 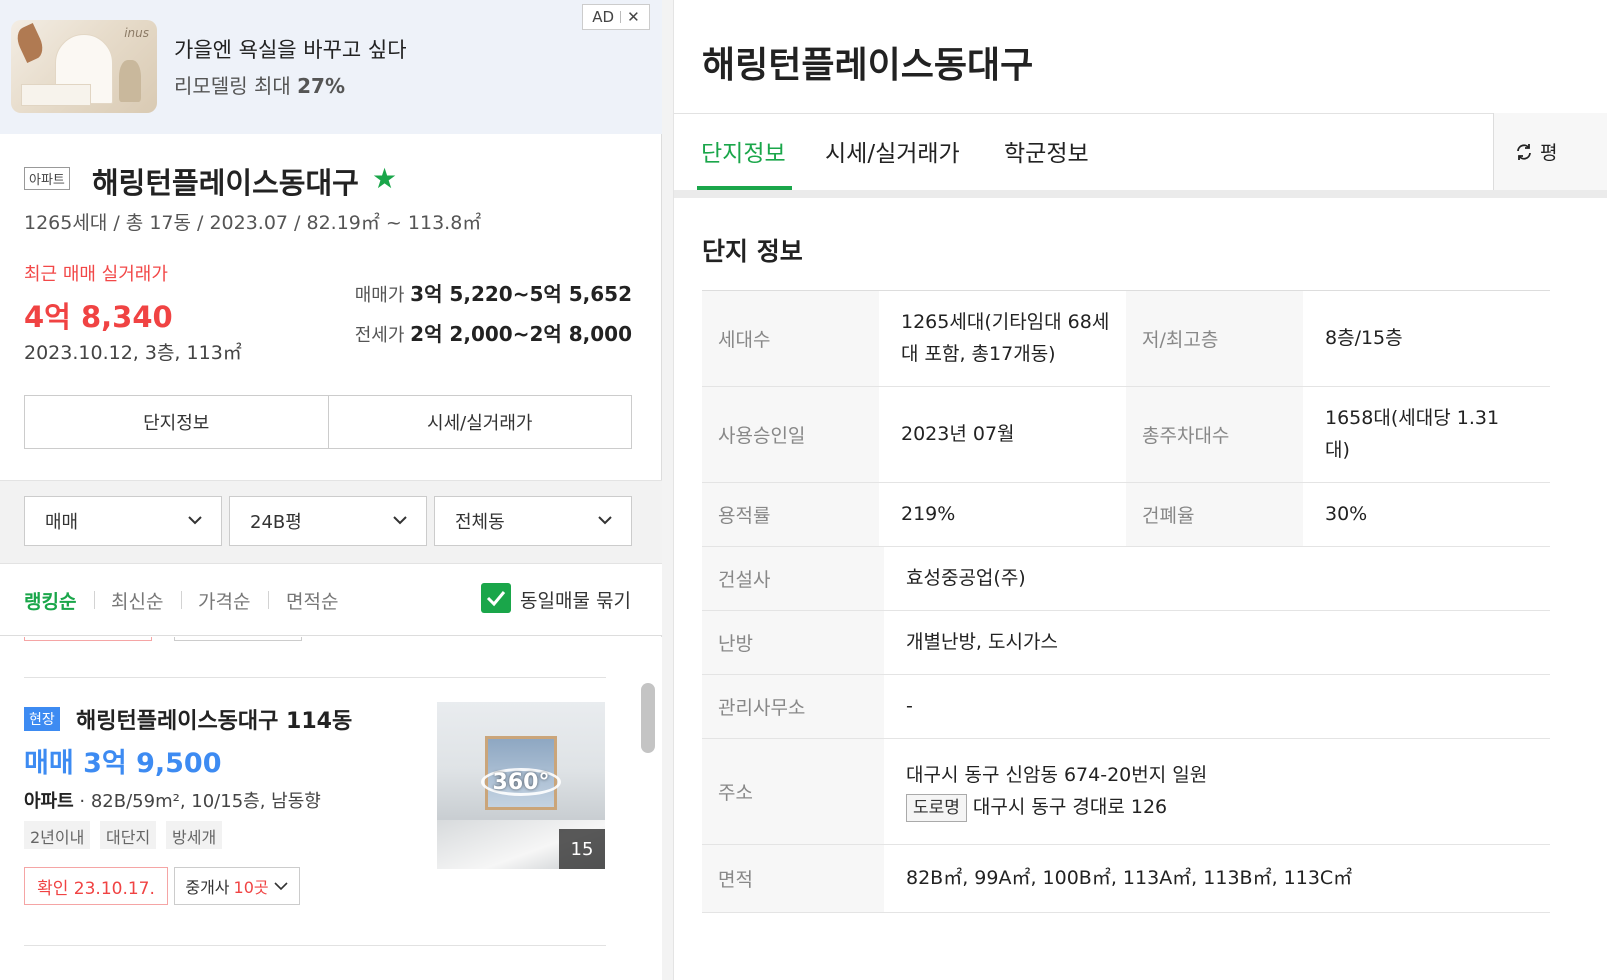 I want to click on row-value-line: 대구시 동구 신암동 674-20번지 일원, so click(x=1057, y=775).